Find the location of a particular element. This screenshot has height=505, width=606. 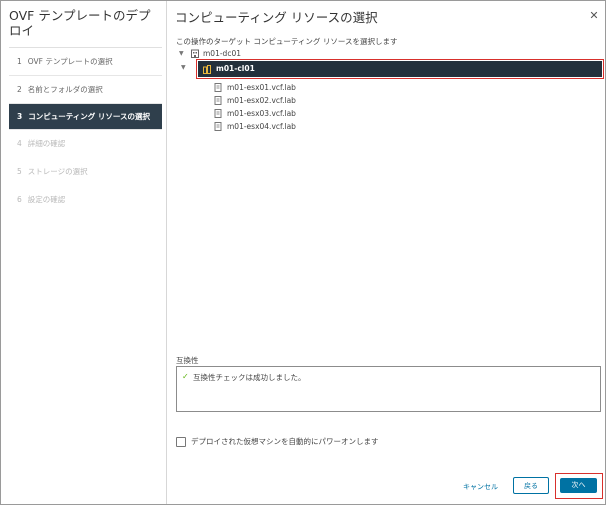

datacenter-icon is located at coordinates (195, 53).